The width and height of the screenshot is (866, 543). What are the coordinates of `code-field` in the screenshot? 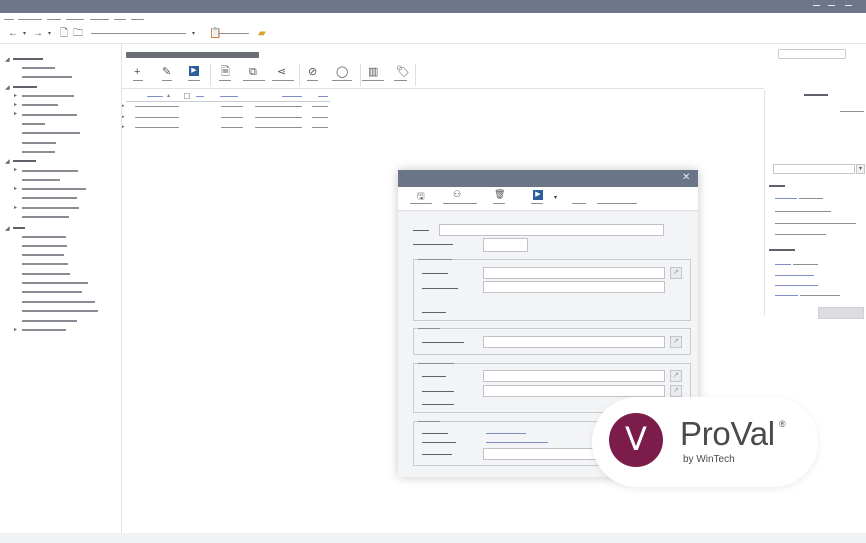 It's located at (505, 245).